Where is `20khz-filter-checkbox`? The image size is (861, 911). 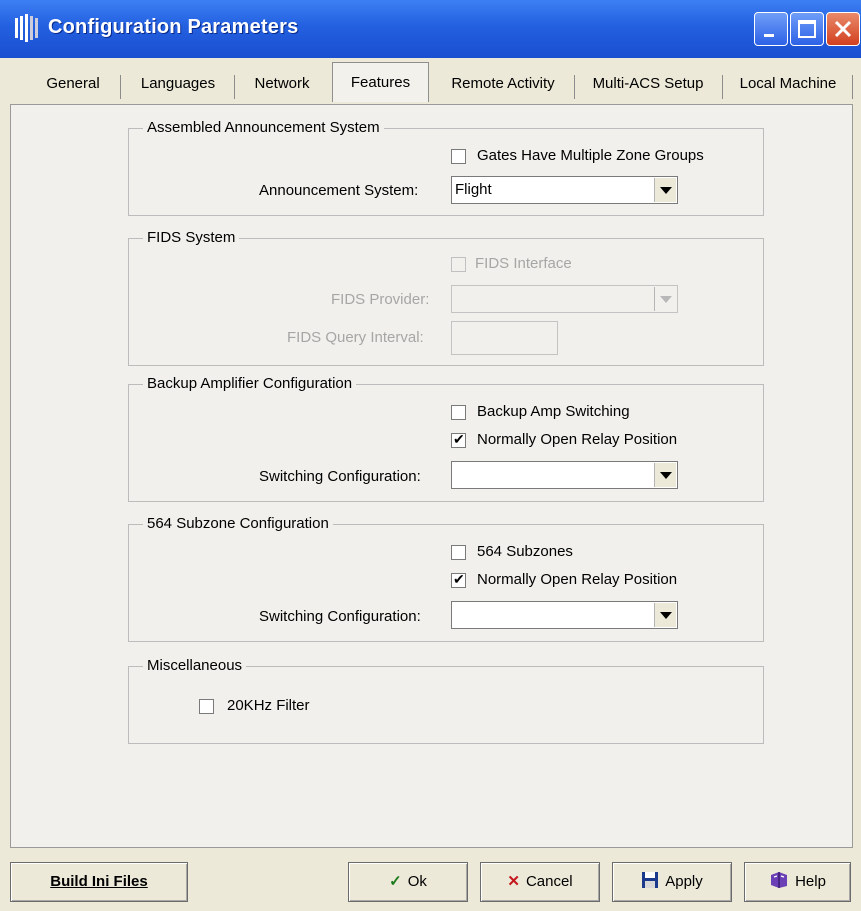
20khz-filter-checkbox is located at coordinates (206, 706).